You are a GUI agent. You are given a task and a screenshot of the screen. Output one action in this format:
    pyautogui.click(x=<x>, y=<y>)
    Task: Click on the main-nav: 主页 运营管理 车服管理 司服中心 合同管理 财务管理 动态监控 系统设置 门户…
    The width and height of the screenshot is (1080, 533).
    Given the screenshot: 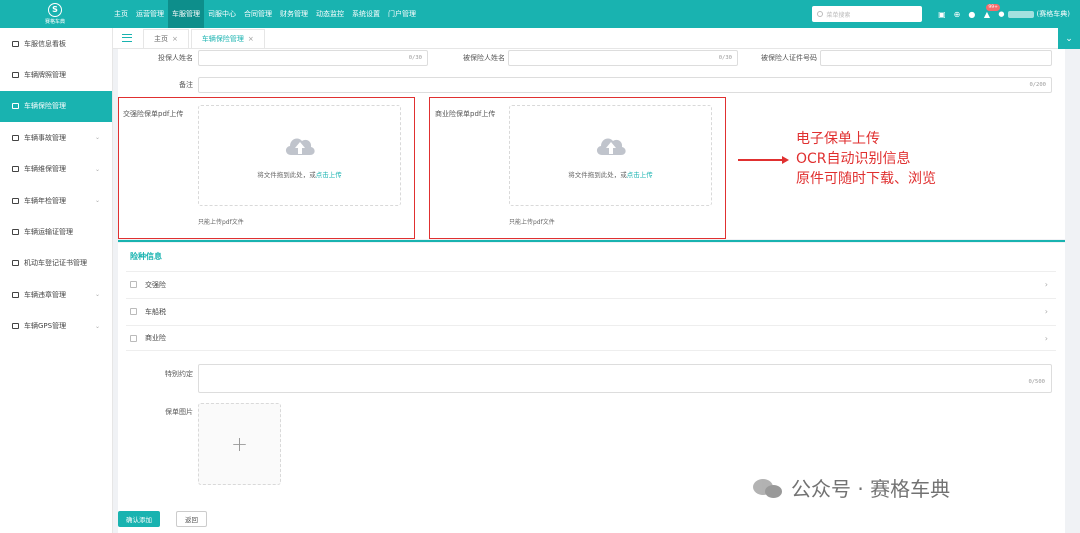 What is the action you would take?
    pyautogui.click(x=265, y=14)
    